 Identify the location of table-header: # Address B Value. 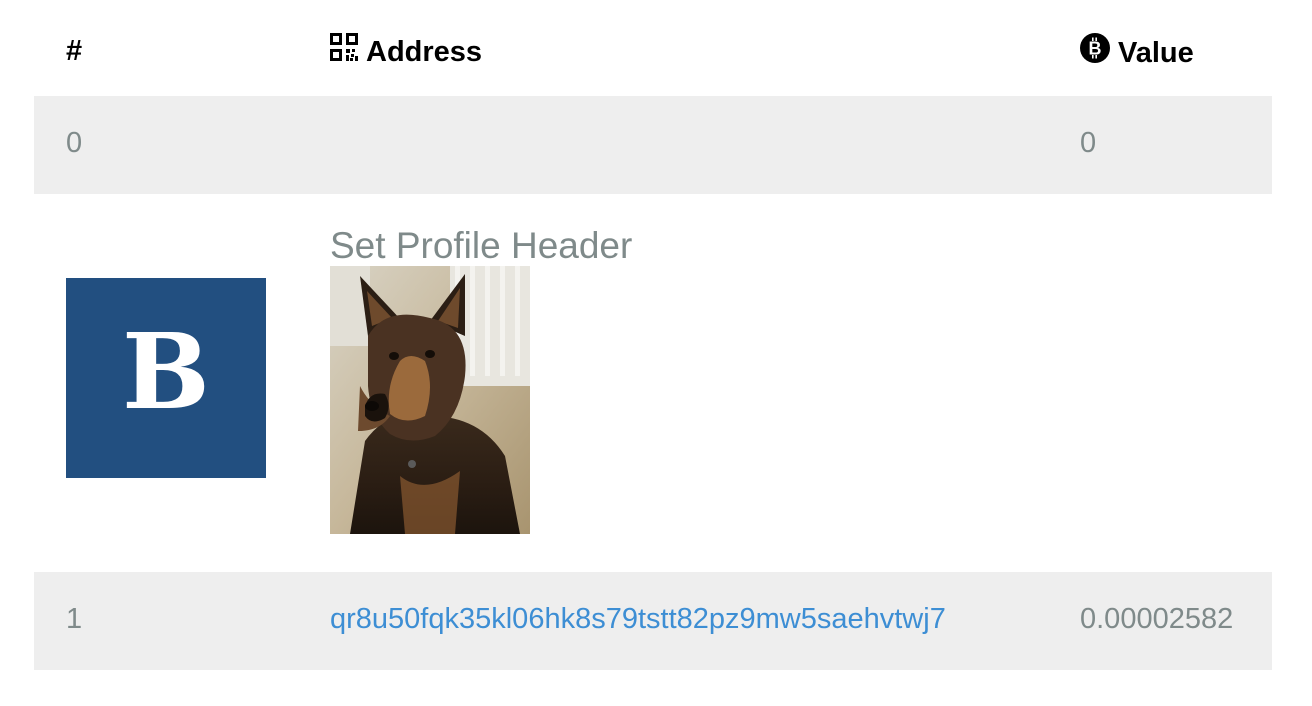
(653, 48).